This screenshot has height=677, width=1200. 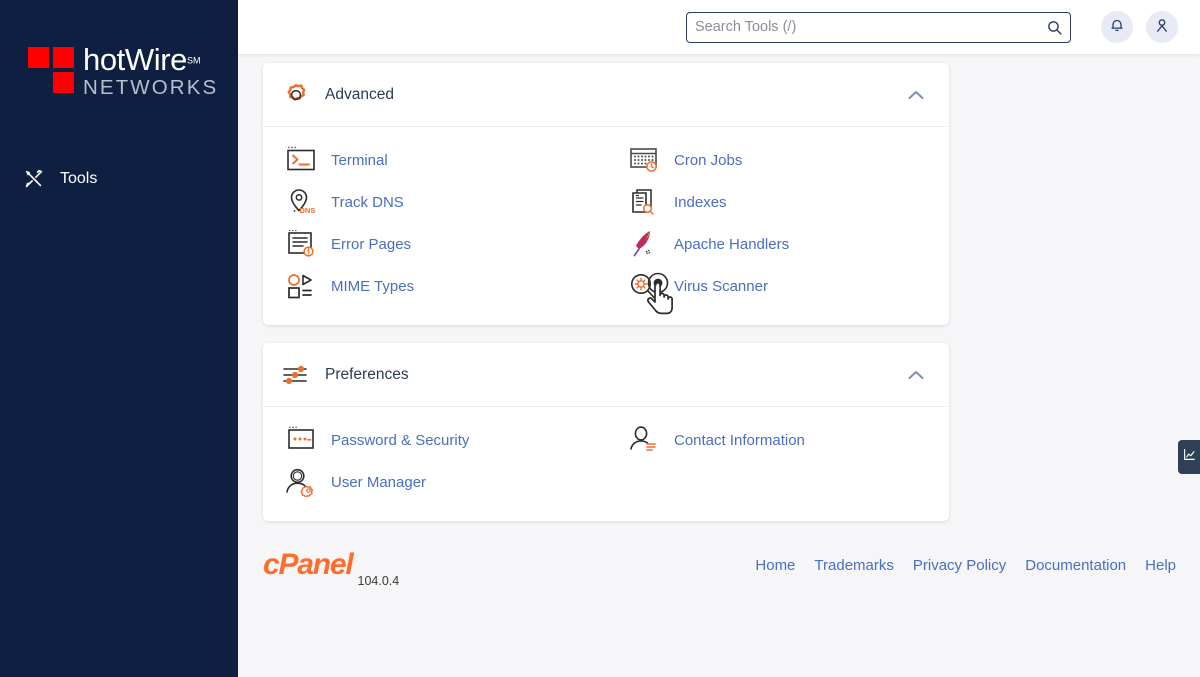 I want to click on section-advanced-title: Advanced, so click(x=359, y=94).